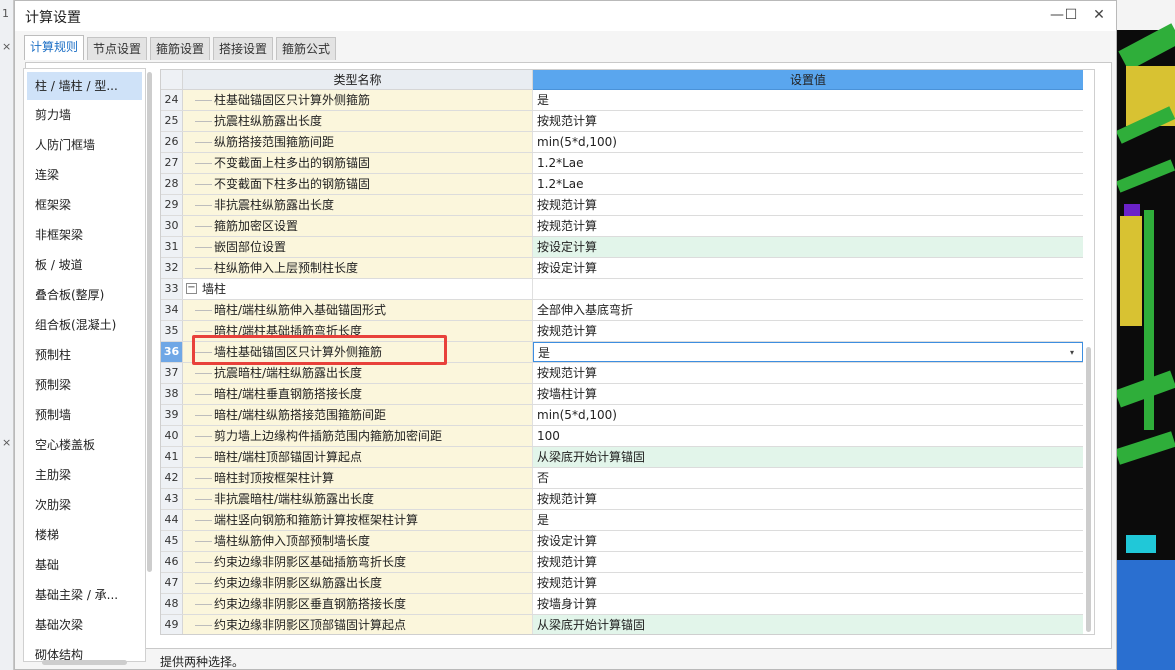  I want to click on table-row: 37 抗震暗柱/端柱纵筋露出长度 按规范计算, so click(622, 373).